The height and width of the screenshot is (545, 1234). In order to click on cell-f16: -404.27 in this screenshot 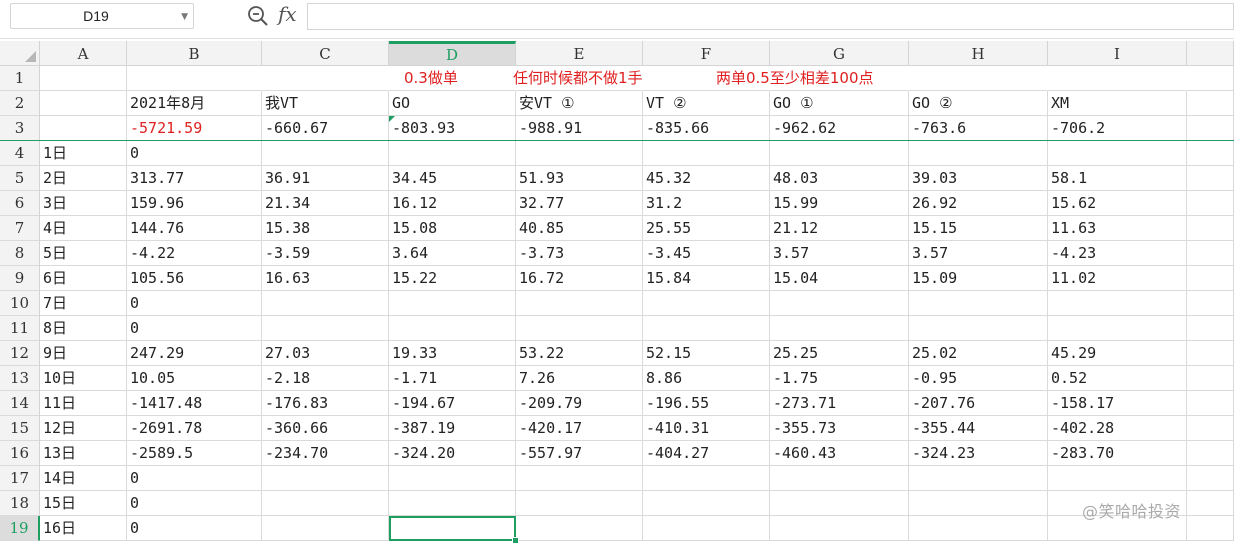, I will do `click(706, 453)`.